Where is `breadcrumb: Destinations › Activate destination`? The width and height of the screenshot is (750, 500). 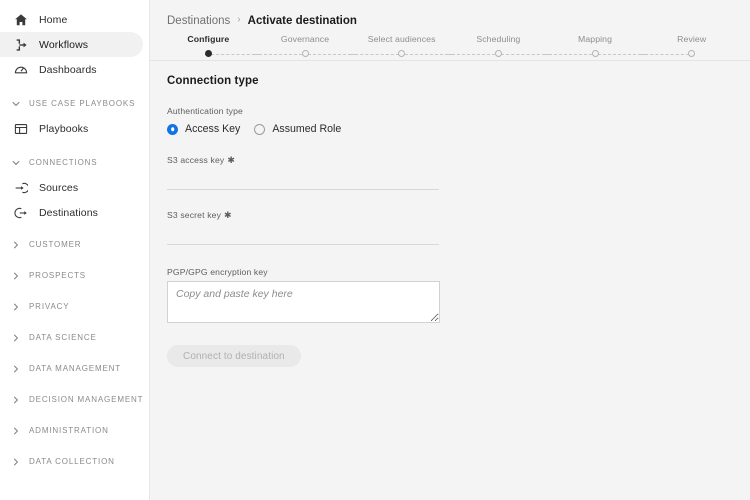 breadcrumb: Destinations › Activate destination is located at coordinates (450, 15).